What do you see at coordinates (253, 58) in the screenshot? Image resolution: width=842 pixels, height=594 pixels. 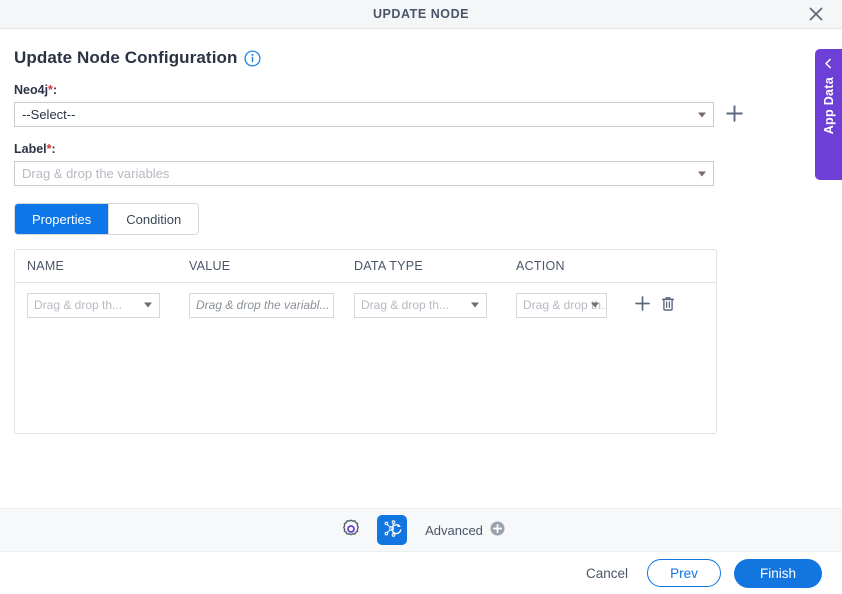 I see `info-icon` at bounding box center [253, 58].